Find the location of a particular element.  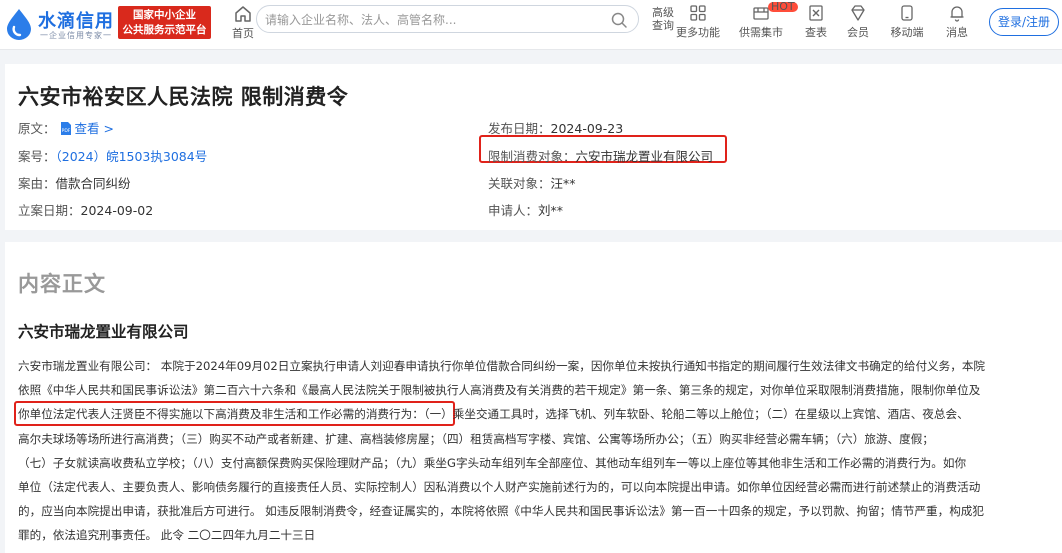

restricted-target-field: 限制消费对象：六安市瑞龙置业有限公司 is located at coordinates (600, 155).